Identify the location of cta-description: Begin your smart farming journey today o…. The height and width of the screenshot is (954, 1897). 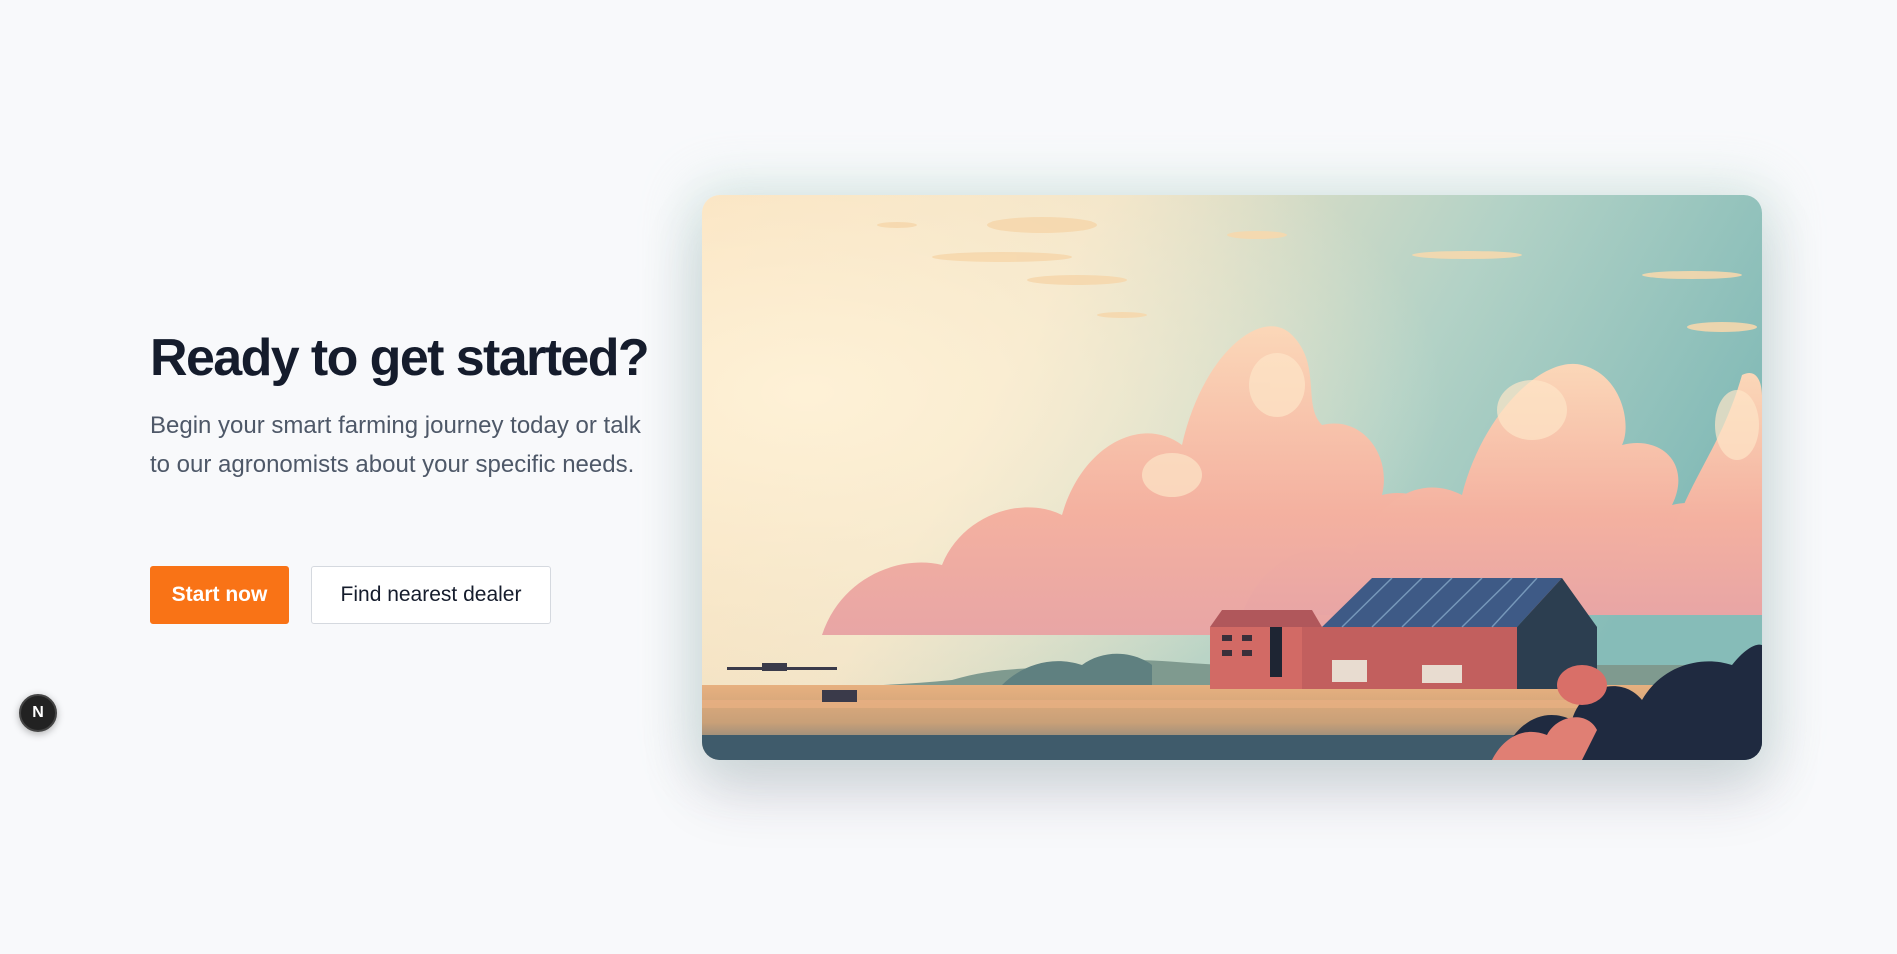
(395, 445).